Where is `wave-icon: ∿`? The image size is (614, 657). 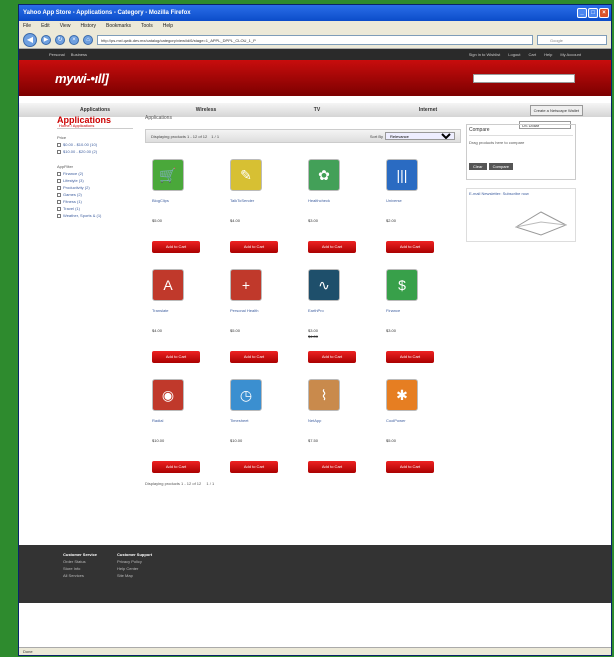 wave-icon: ∿ is located at coordinates (324, 285).